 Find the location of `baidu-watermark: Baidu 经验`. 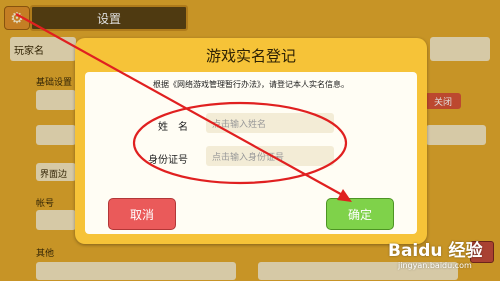

baidu-watermark: Baidu 经验 is located at coordinates (435, 251).